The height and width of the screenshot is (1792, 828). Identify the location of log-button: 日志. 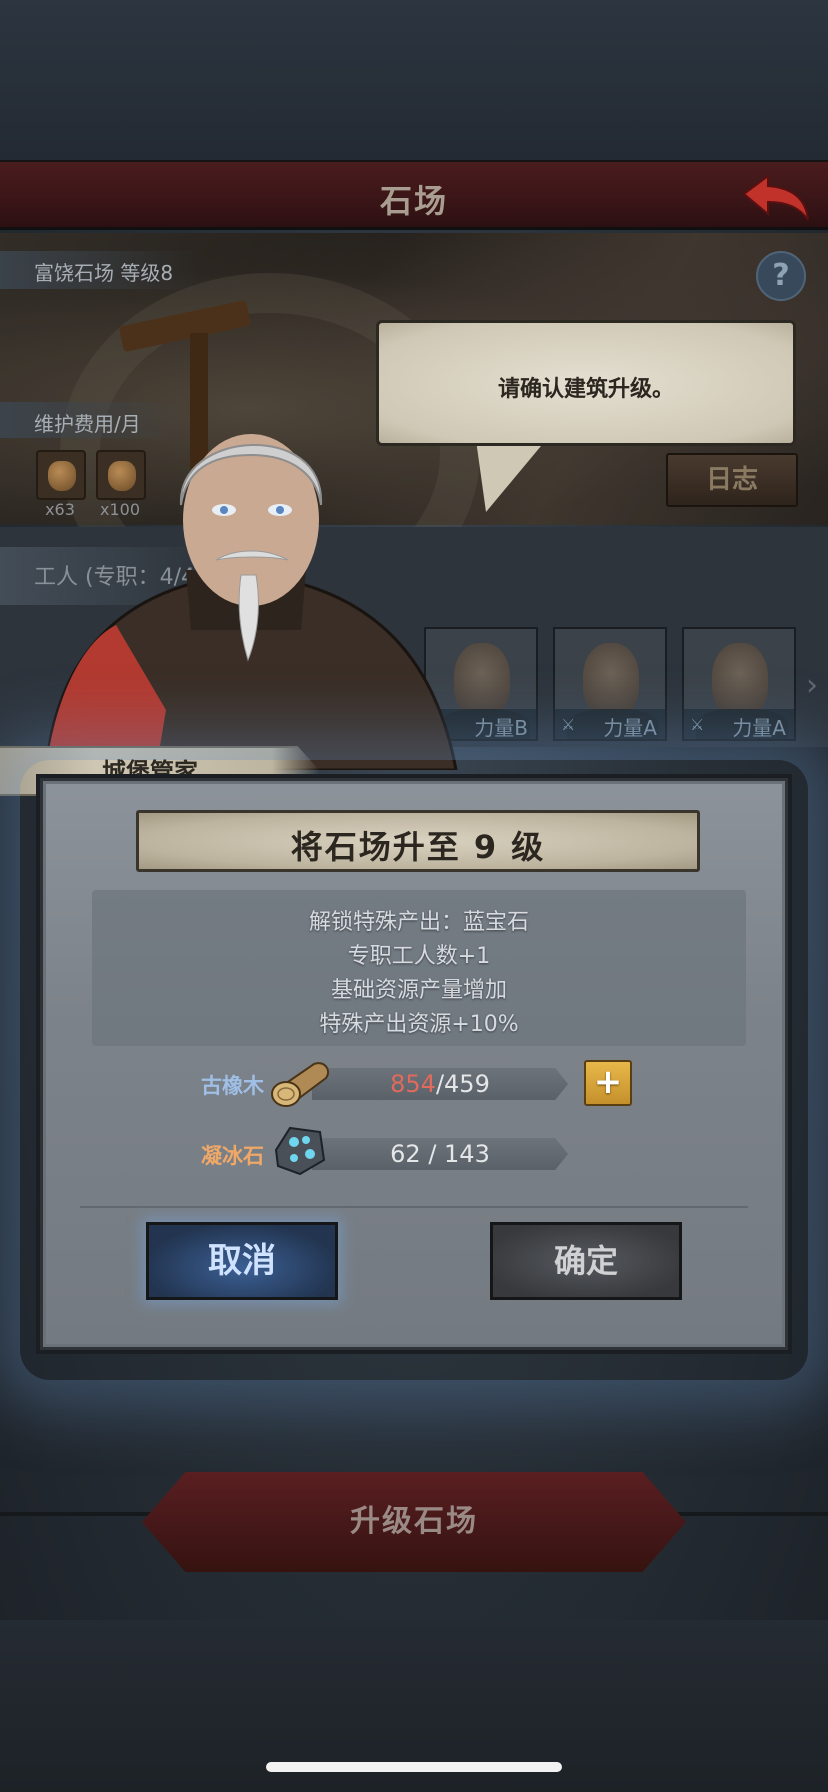
(732, 480).